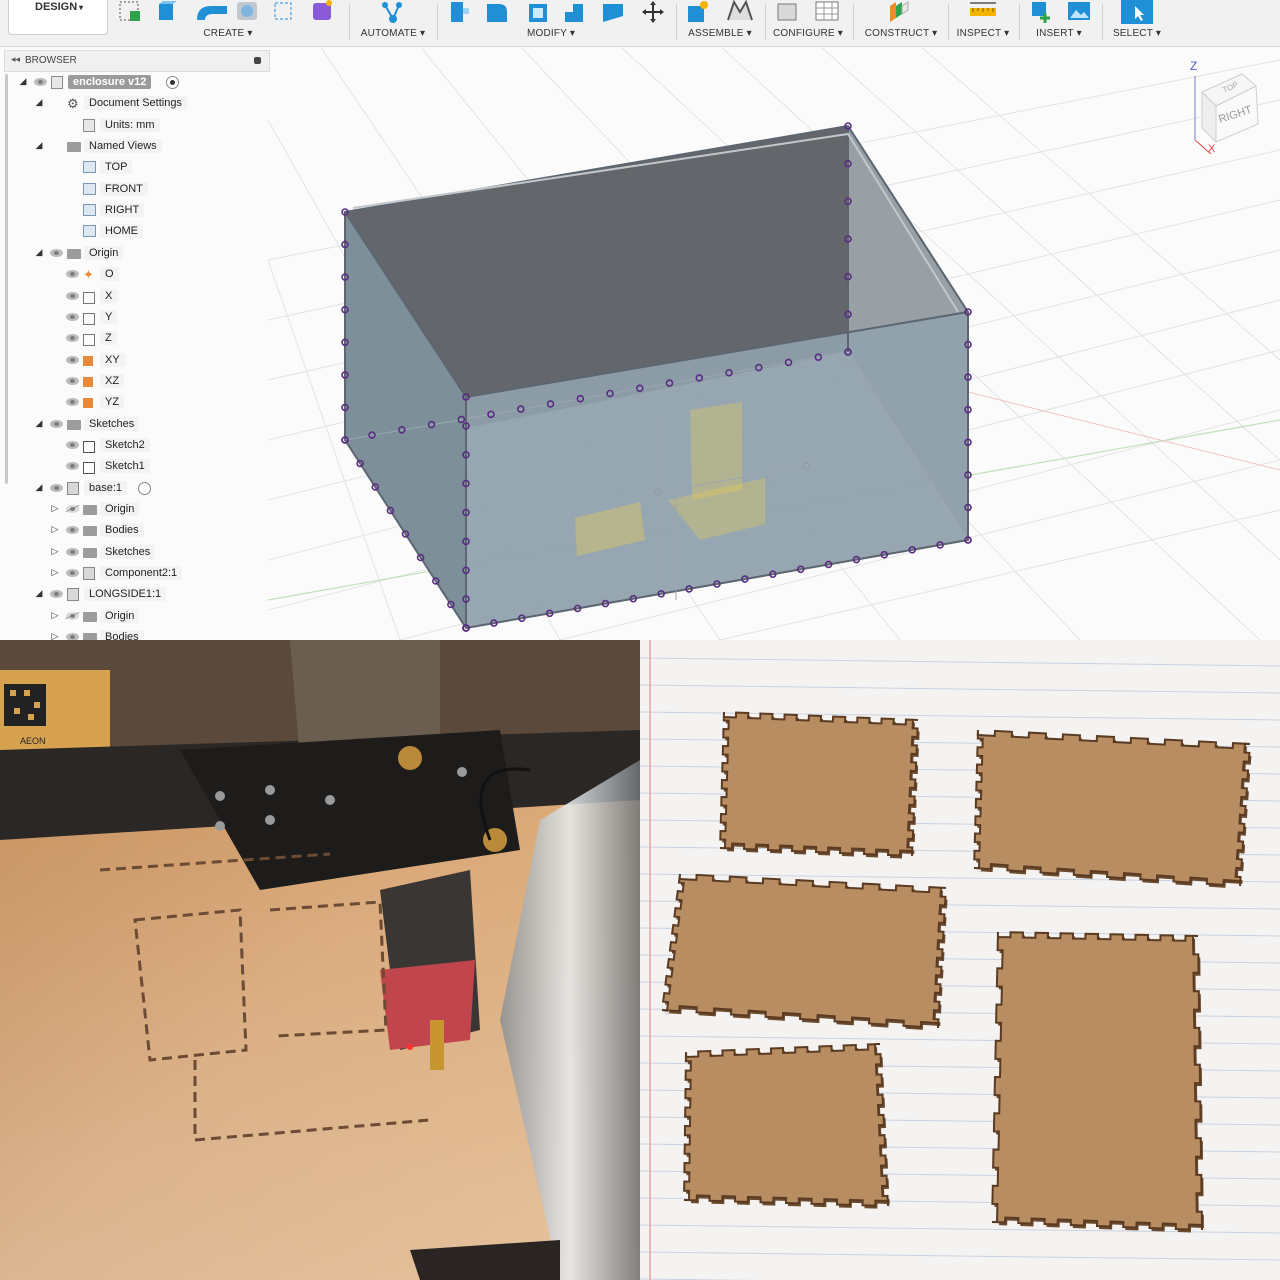  I want to click on browser-tree-item: Units: mm, so click(134, 126).